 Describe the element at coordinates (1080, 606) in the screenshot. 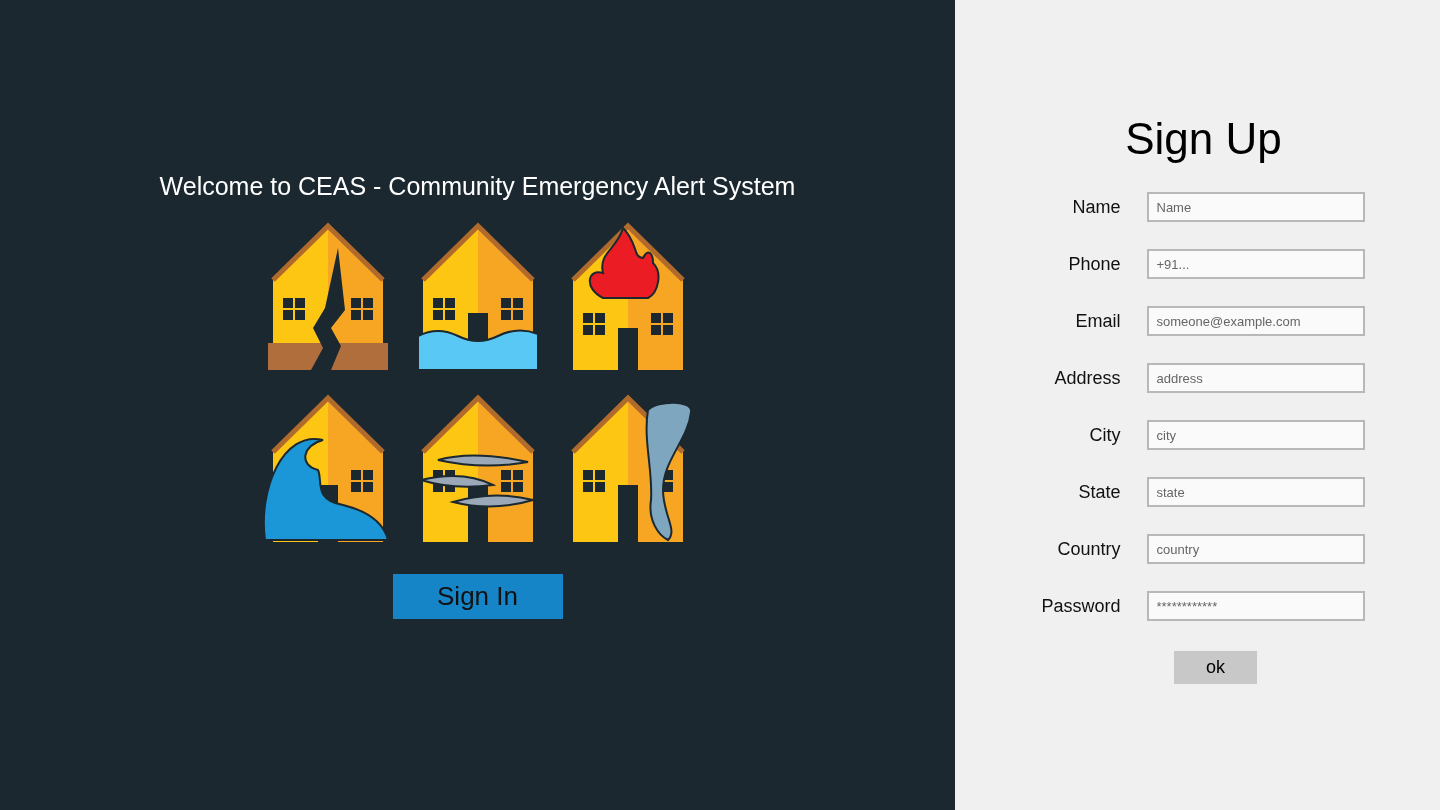

I see `field-label: Password` at that location.